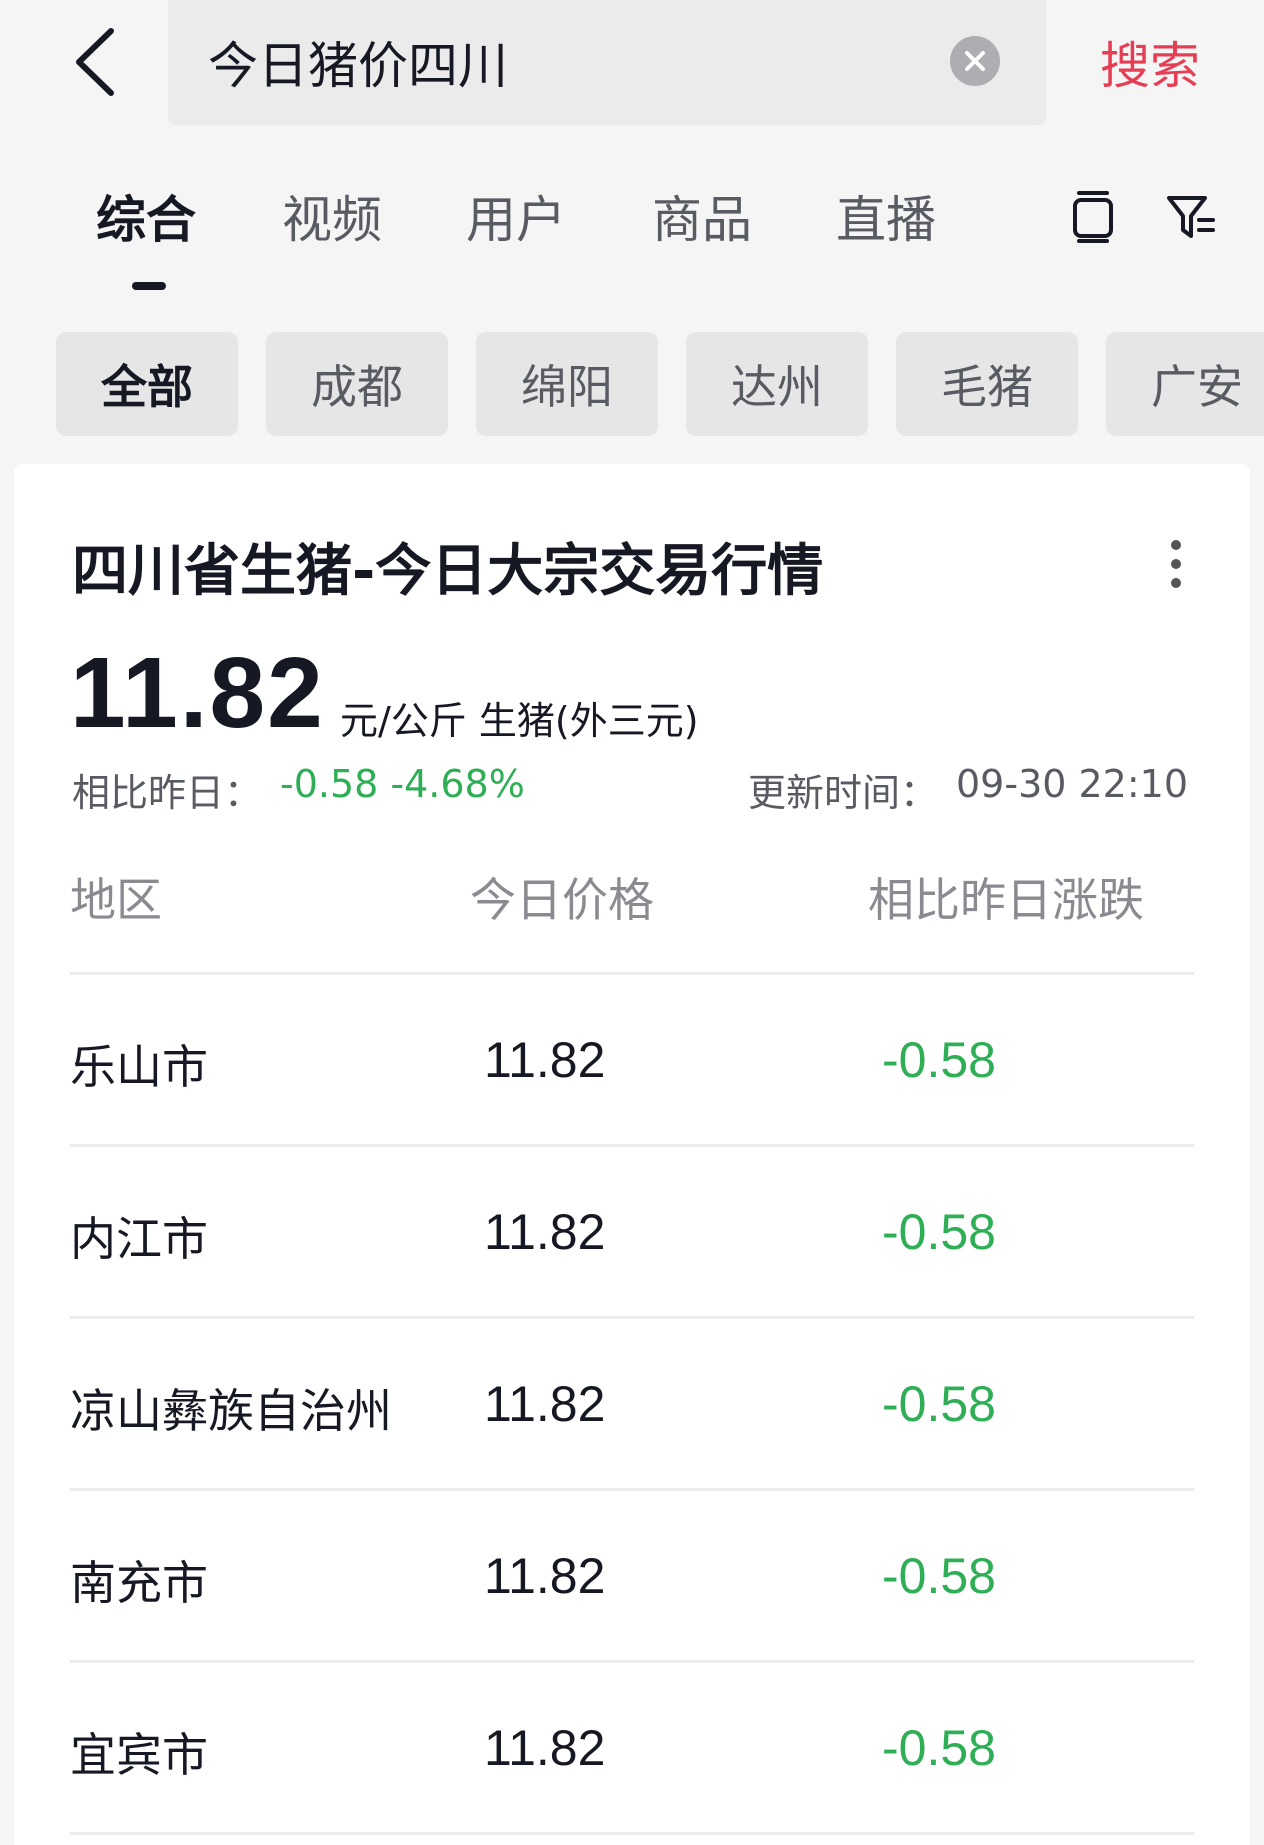  I want to click on column-header-price: 今日价格, so click(562, 900).